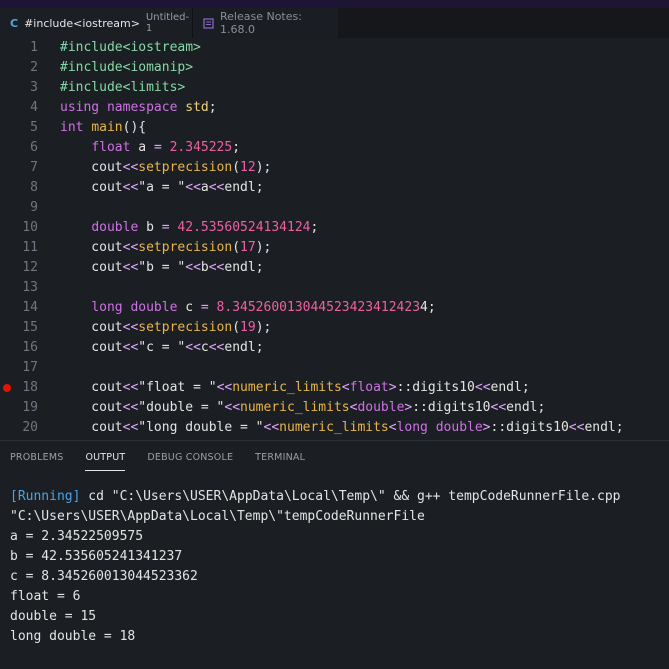 Image resolution: width=669 pixels, height=669 pixels. I want to click on tab-output: OUTPUT, so click(105, 458).